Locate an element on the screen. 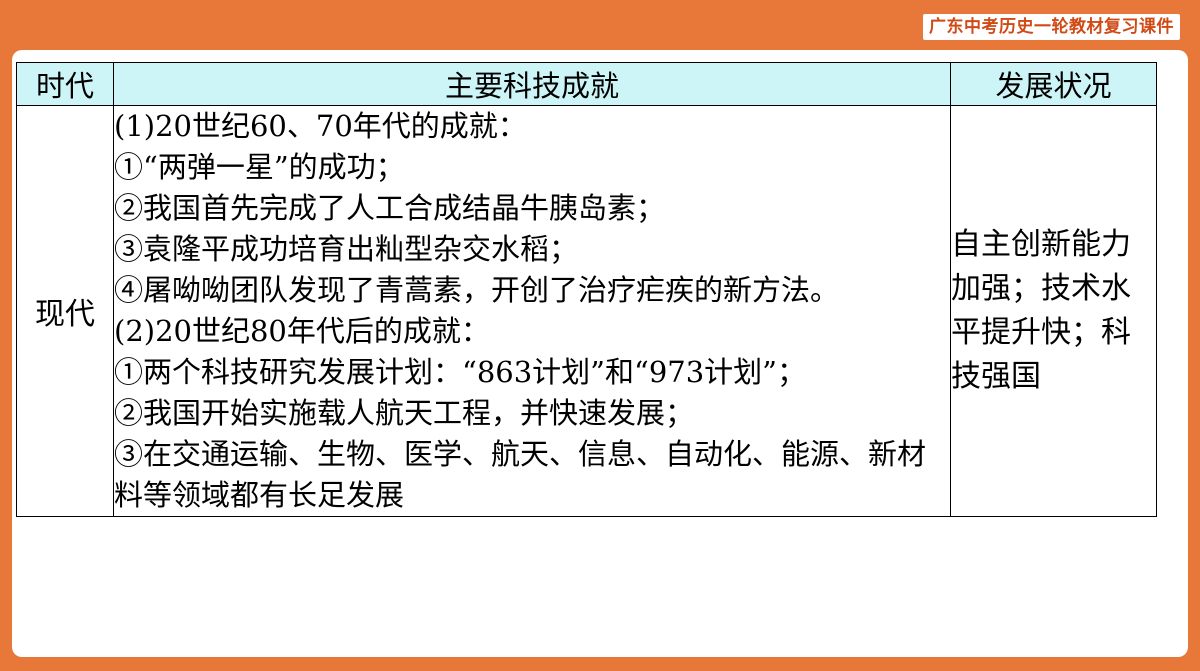 This screenshot has height=671, width=1200. course-title: 广东中考历史一轮教材复习课件 is located at coordinates (1051, 27).